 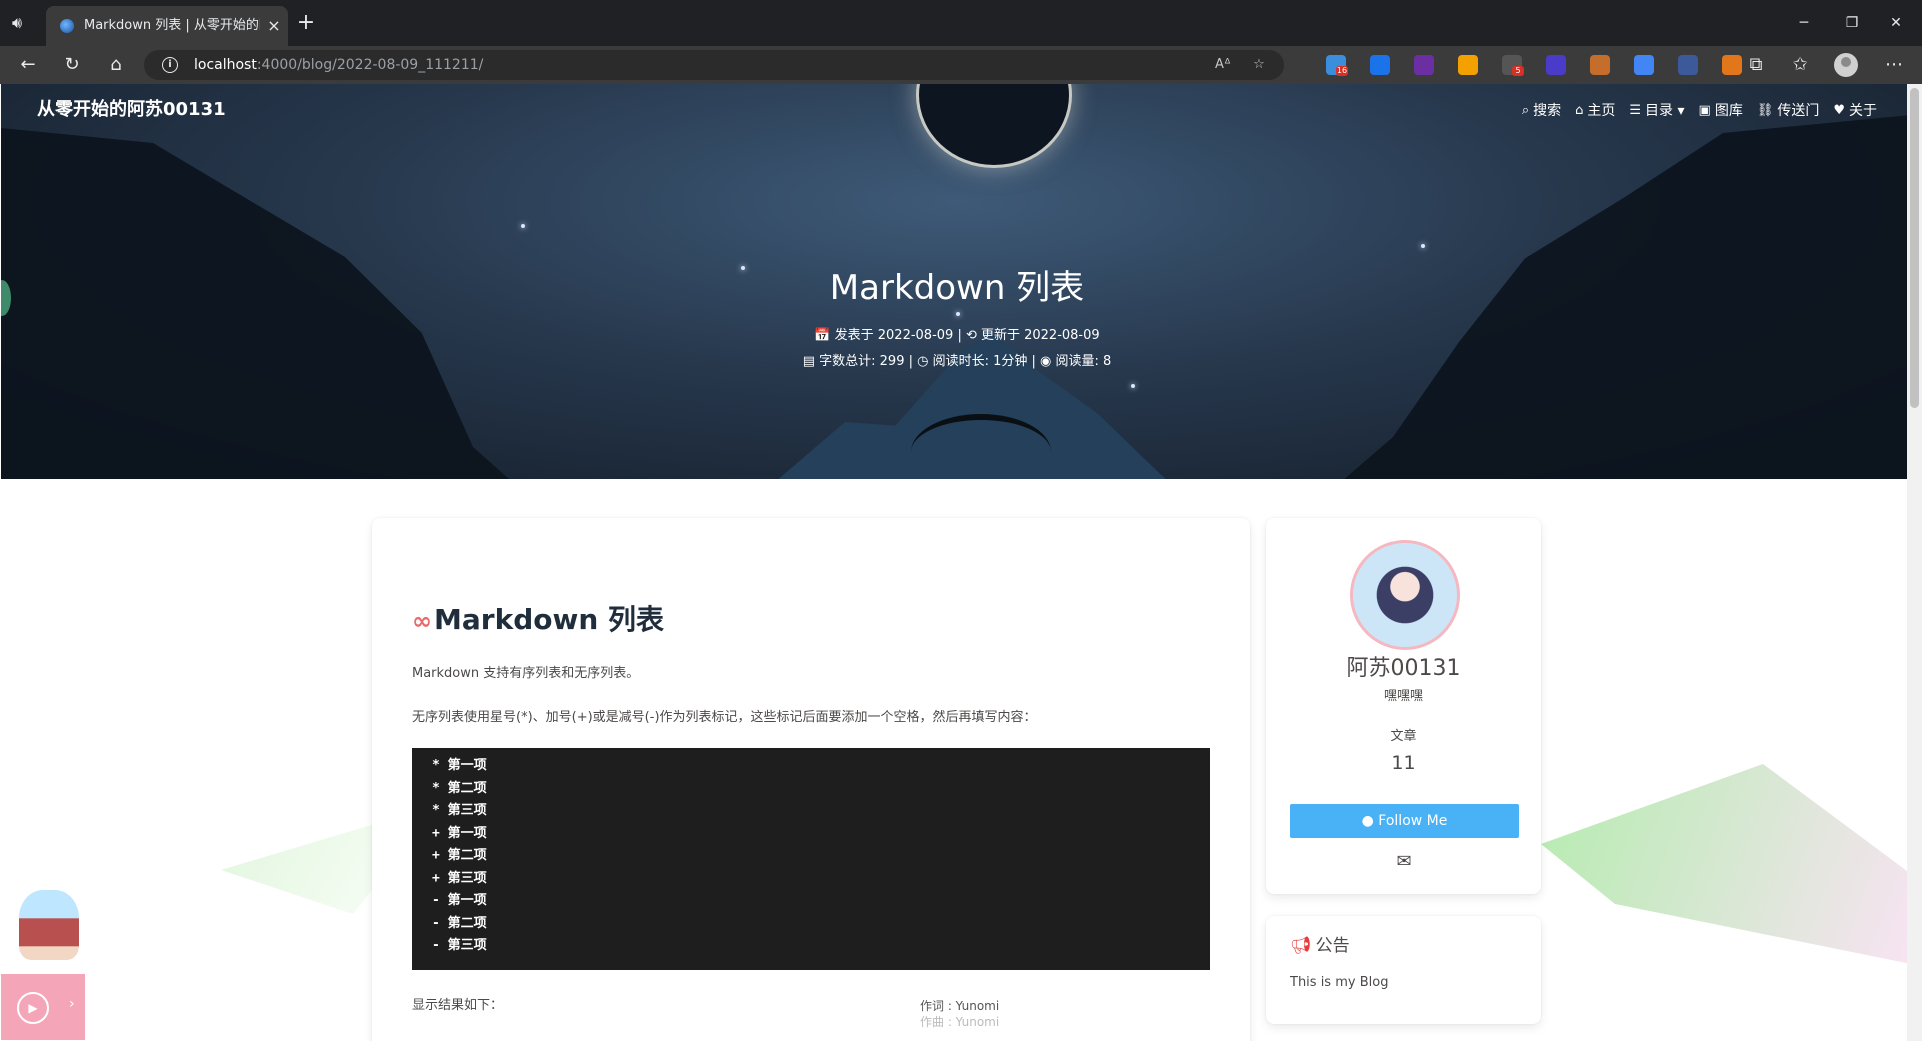 I want to click on nav-item-4: ⛓ 传送门, so click(x=1788, y=111).